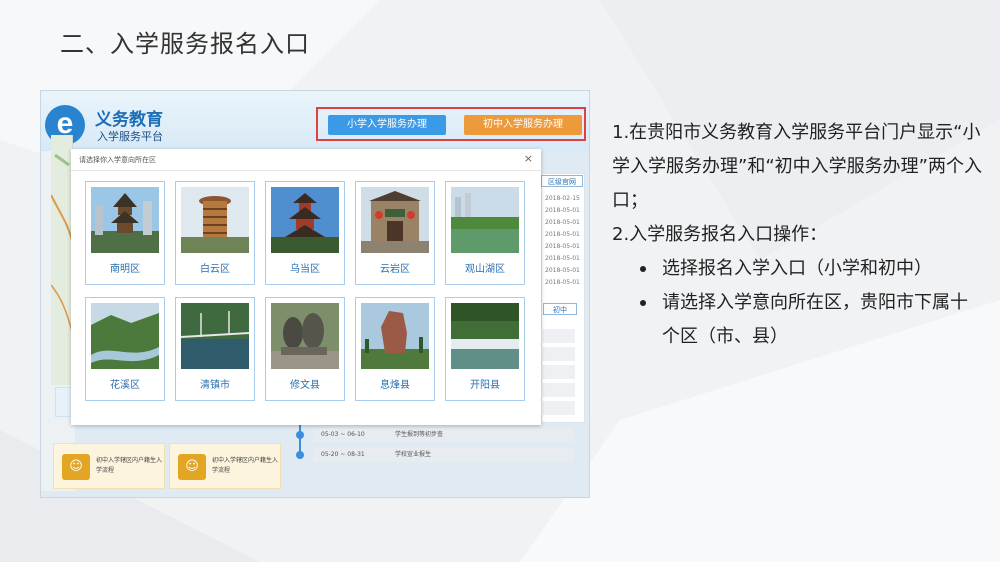  What do you see at coordinates (305, 385) in the screenshot?
I see `district-name: 修文县` at bounding box center [305, 385].